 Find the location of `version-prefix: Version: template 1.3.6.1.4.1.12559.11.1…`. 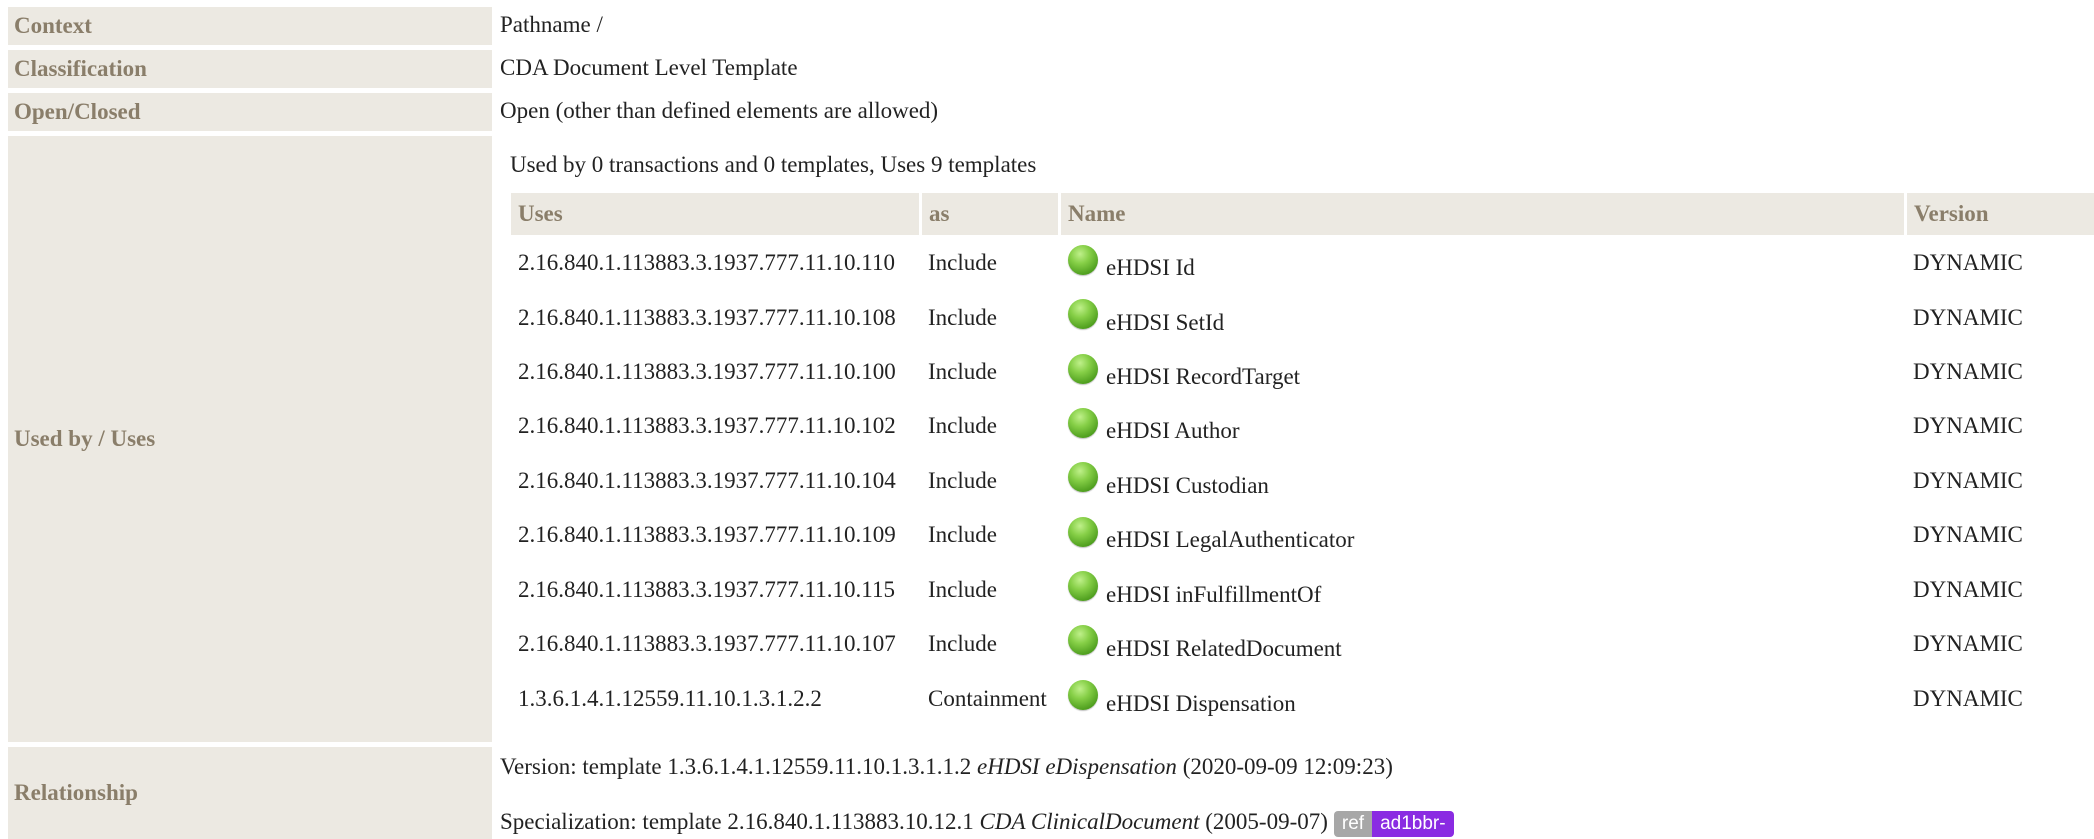

version-prefix: Version: template 1.3.6.1.4.1.12559.11.1… is located at coordinates (736, 766).